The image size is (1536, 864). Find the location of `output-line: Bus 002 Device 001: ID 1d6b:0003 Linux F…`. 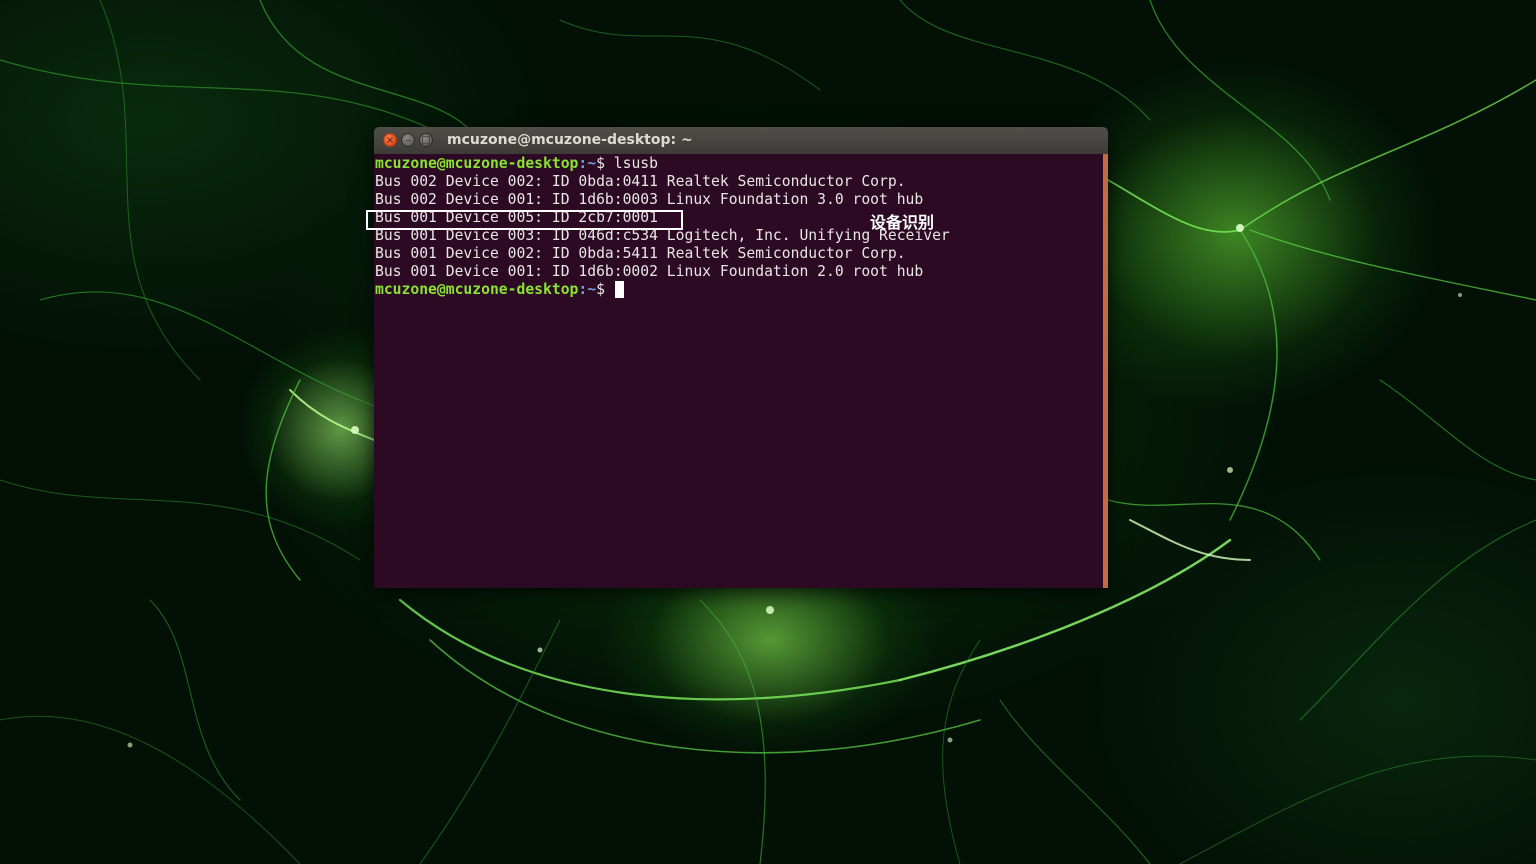

output-line: Bus 002 Device 001: ID 1d6b:0003 Linux F… is located at coordinates (649, 199).